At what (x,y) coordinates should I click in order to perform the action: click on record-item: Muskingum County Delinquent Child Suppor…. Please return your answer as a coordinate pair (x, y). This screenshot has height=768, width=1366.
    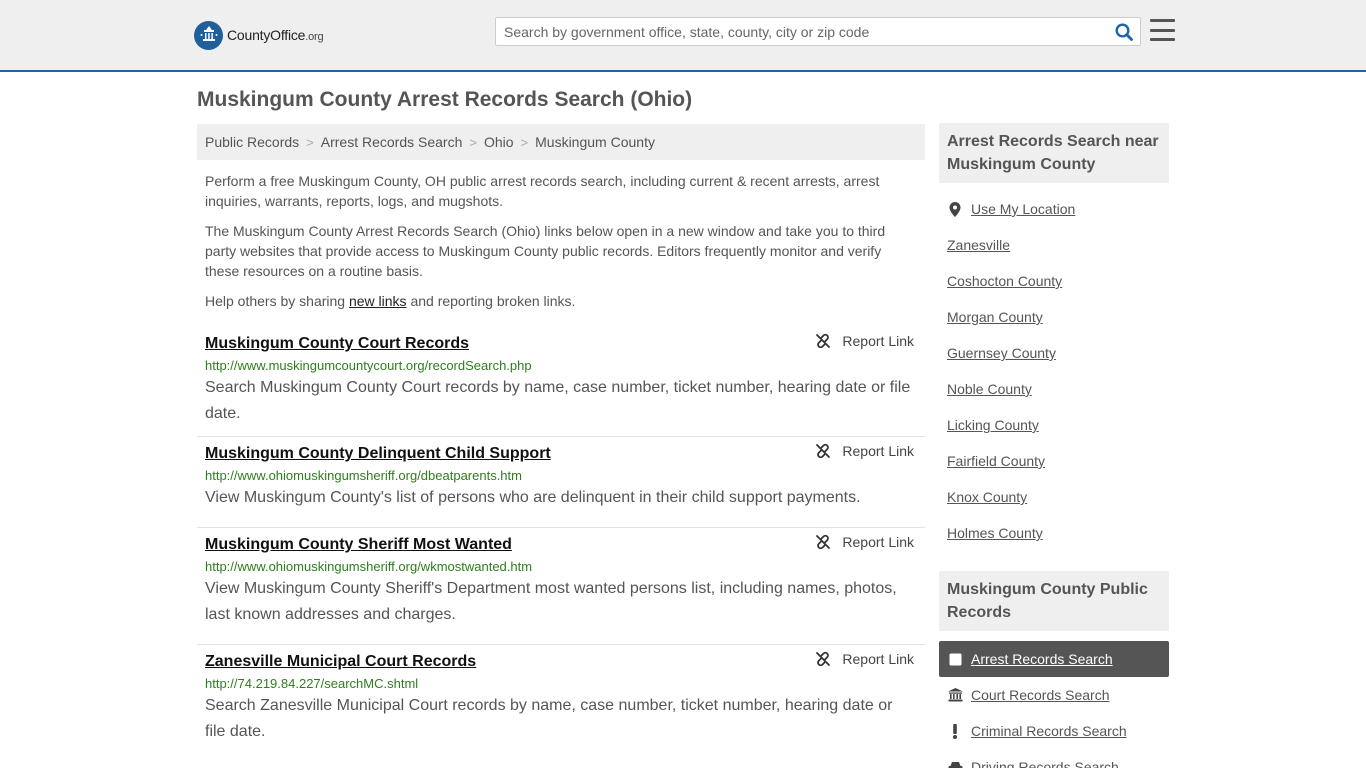
    Looking at the image, I should click on (561, 482).